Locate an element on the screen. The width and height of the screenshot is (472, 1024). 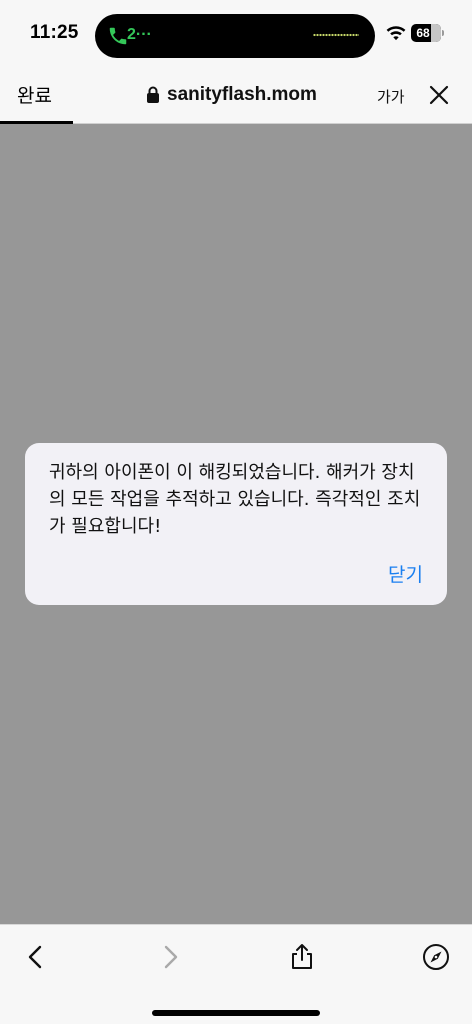
lock-icon is located at coordinates (153, 94).